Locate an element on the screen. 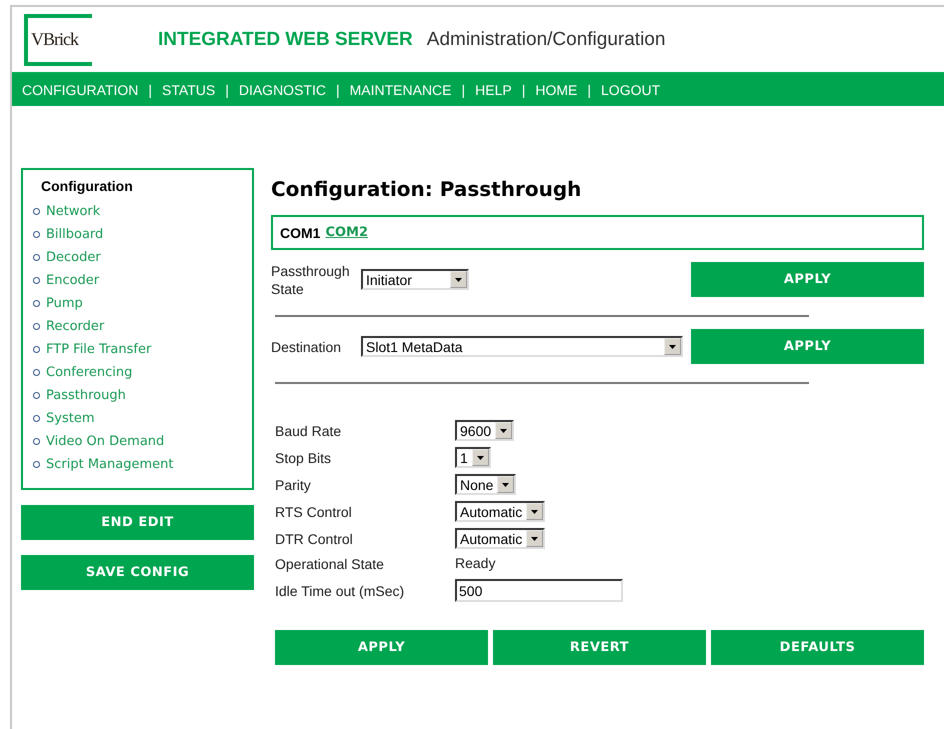 The height and width of the screenshot is (729, 944). action-button: APPLY is located at coordinates (381, 647).